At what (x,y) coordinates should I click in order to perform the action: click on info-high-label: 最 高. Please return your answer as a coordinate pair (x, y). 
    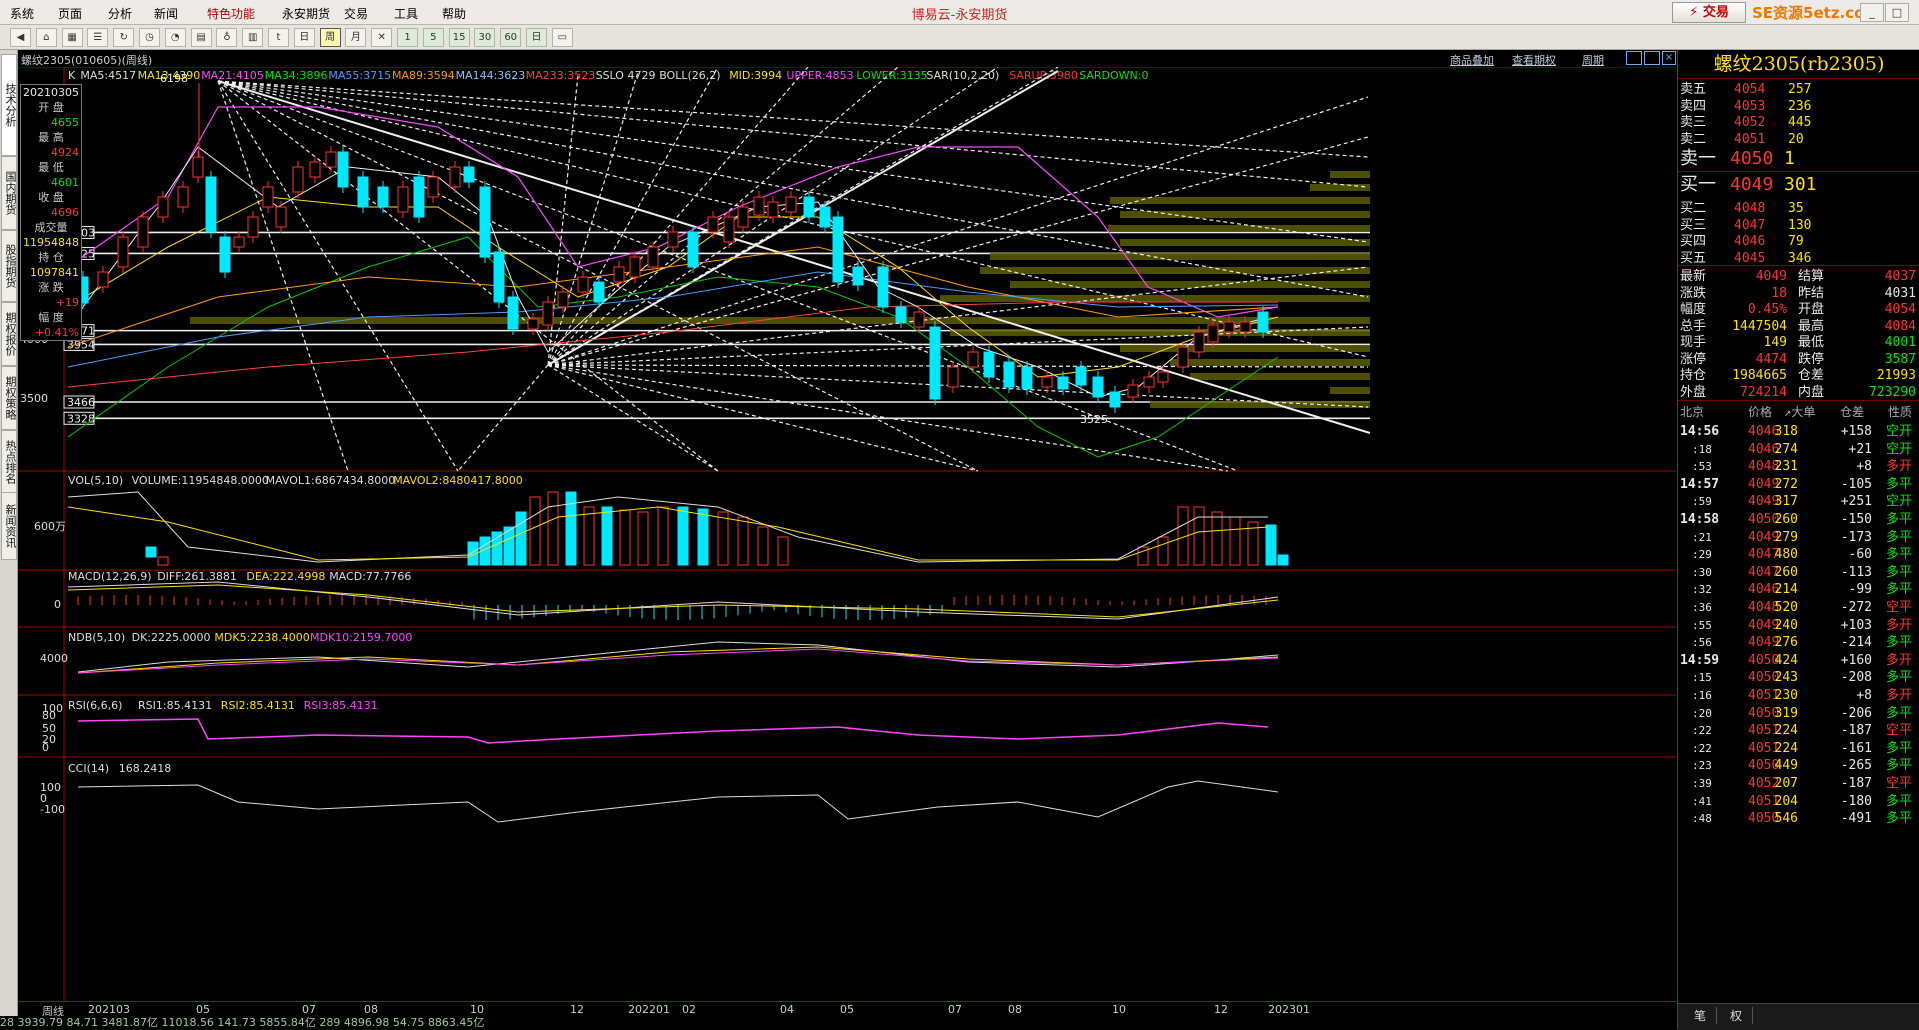
    Looking at the image, I should click on (51, 137).